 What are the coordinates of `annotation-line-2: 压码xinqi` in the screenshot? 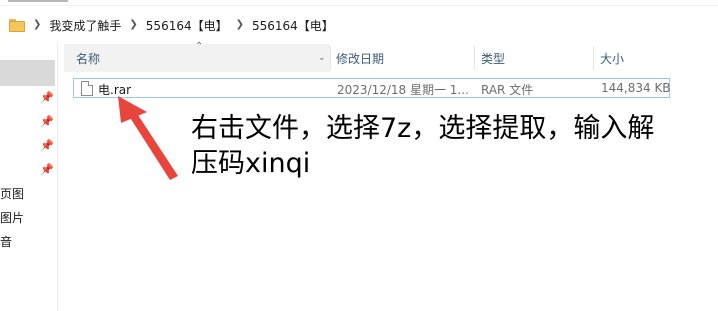 It's located at (251, 163).